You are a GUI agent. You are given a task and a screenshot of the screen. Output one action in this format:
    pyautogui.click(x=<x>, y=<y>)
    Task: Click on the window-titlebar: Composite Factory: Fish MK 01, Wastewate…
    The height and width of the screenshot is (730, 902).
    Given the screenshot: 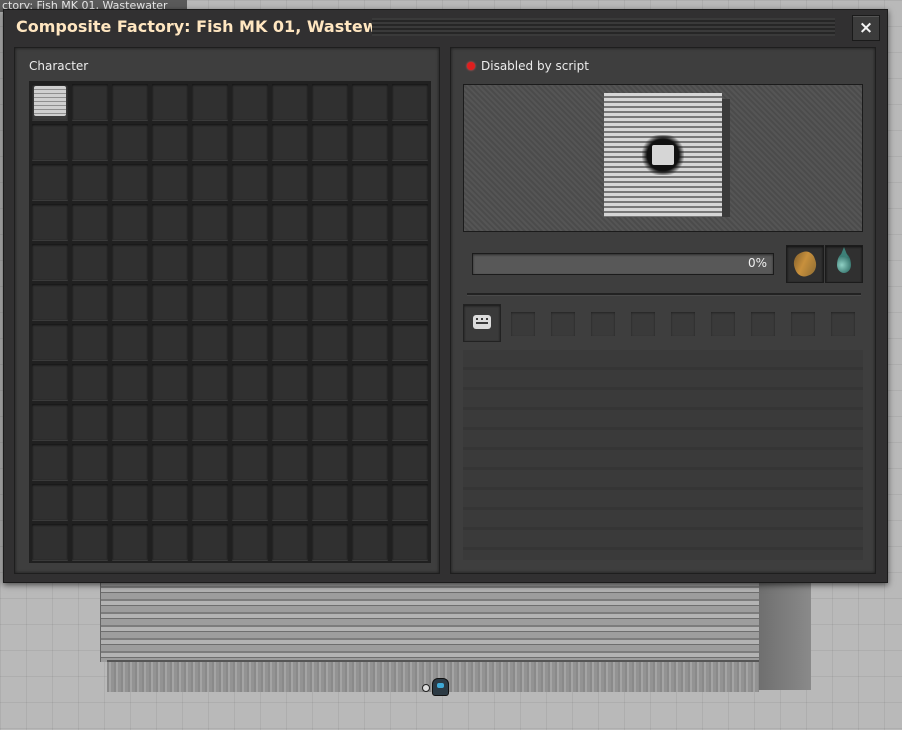 What is the action you would take?
    pyautogui.click(x=445, y=26)
    